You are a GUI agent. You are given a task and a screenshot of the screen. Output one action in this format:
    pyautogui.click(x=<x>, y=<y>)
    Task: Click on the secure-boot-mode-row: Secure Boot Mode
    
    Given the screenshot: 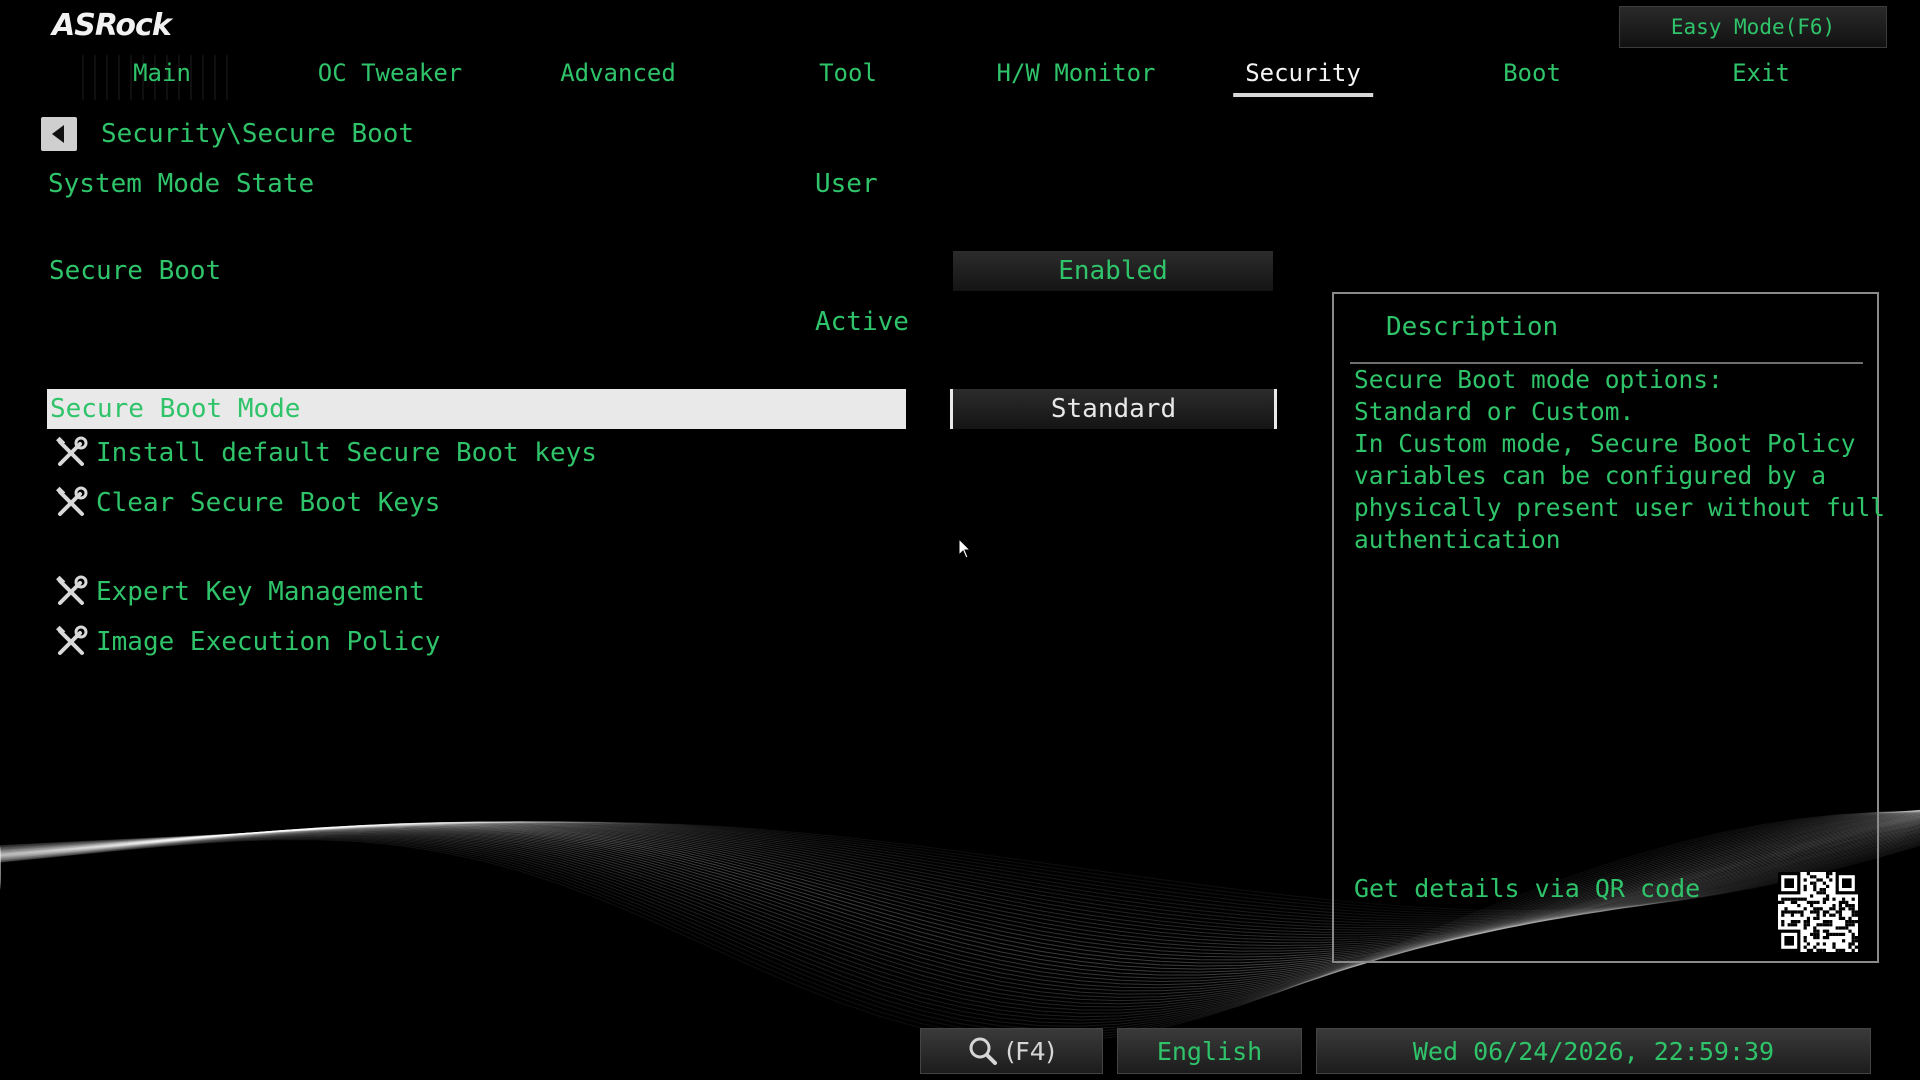 What is the action you would take?
    pyautogui.click(x=476, y=409)
    